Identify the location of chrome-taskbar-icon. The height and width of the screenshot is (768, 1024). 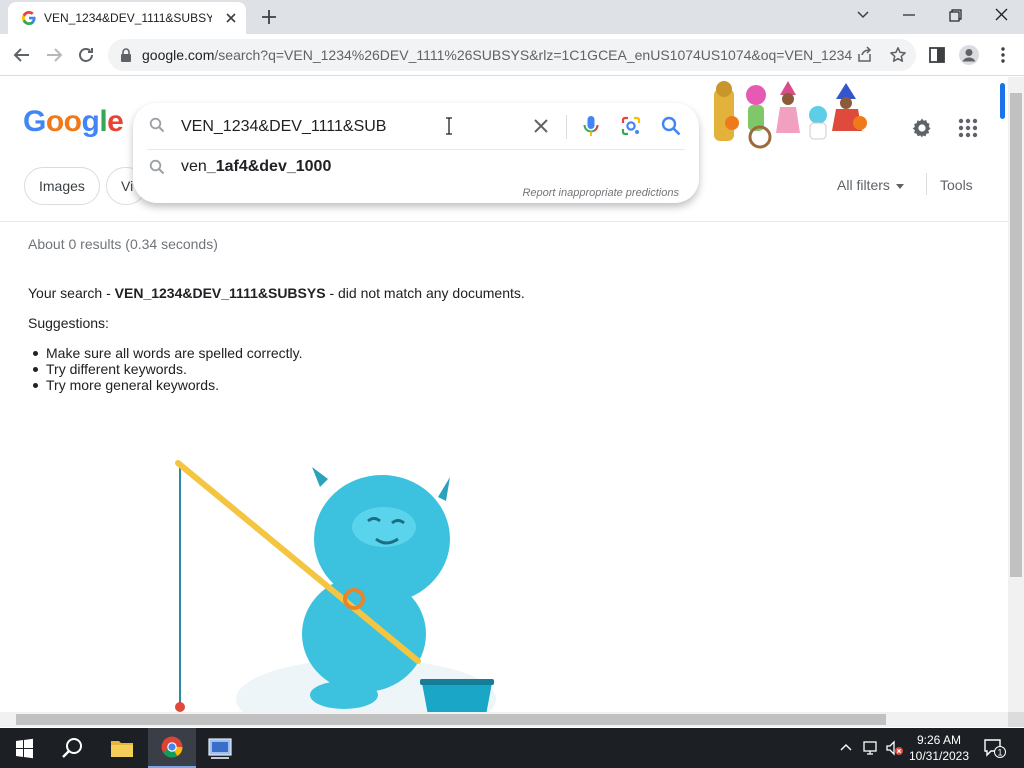
(172, 748).